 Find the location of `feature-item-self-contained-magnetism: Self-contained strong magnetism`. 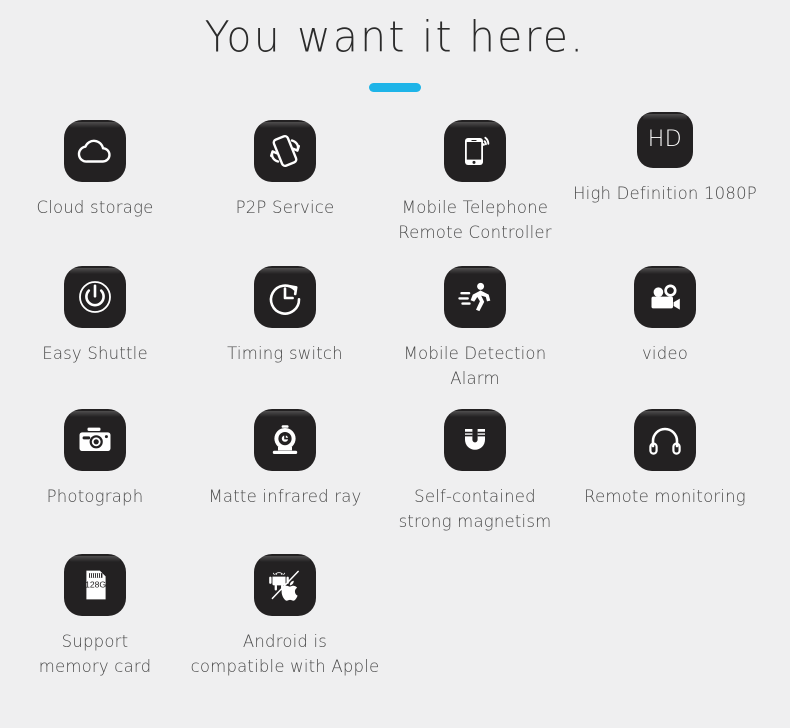

feature-item-self-contained-magnetism: Self-contained strong magnetism is located at coordinates (475, 481).